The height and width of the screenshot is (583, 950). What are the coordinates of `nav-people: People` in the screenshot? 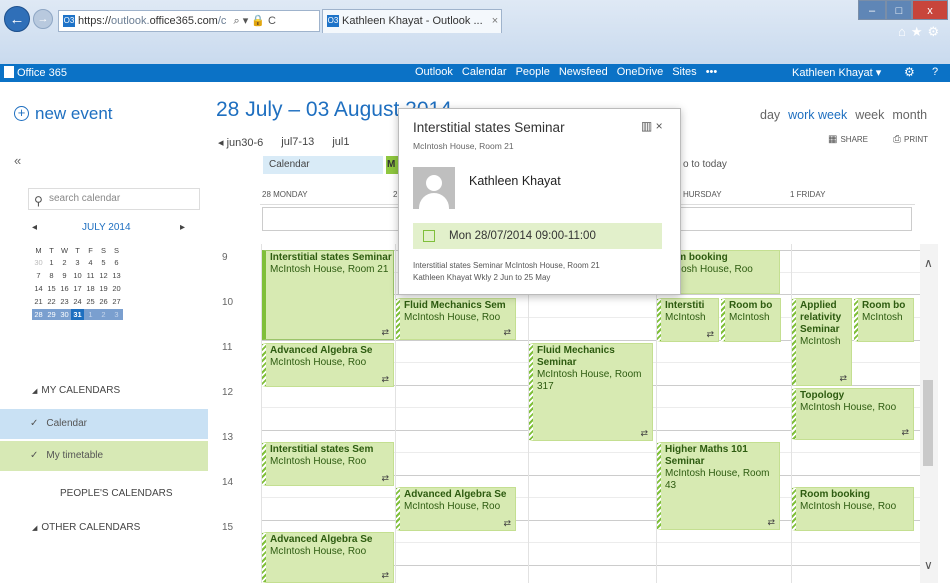 It's located at (533, 72).